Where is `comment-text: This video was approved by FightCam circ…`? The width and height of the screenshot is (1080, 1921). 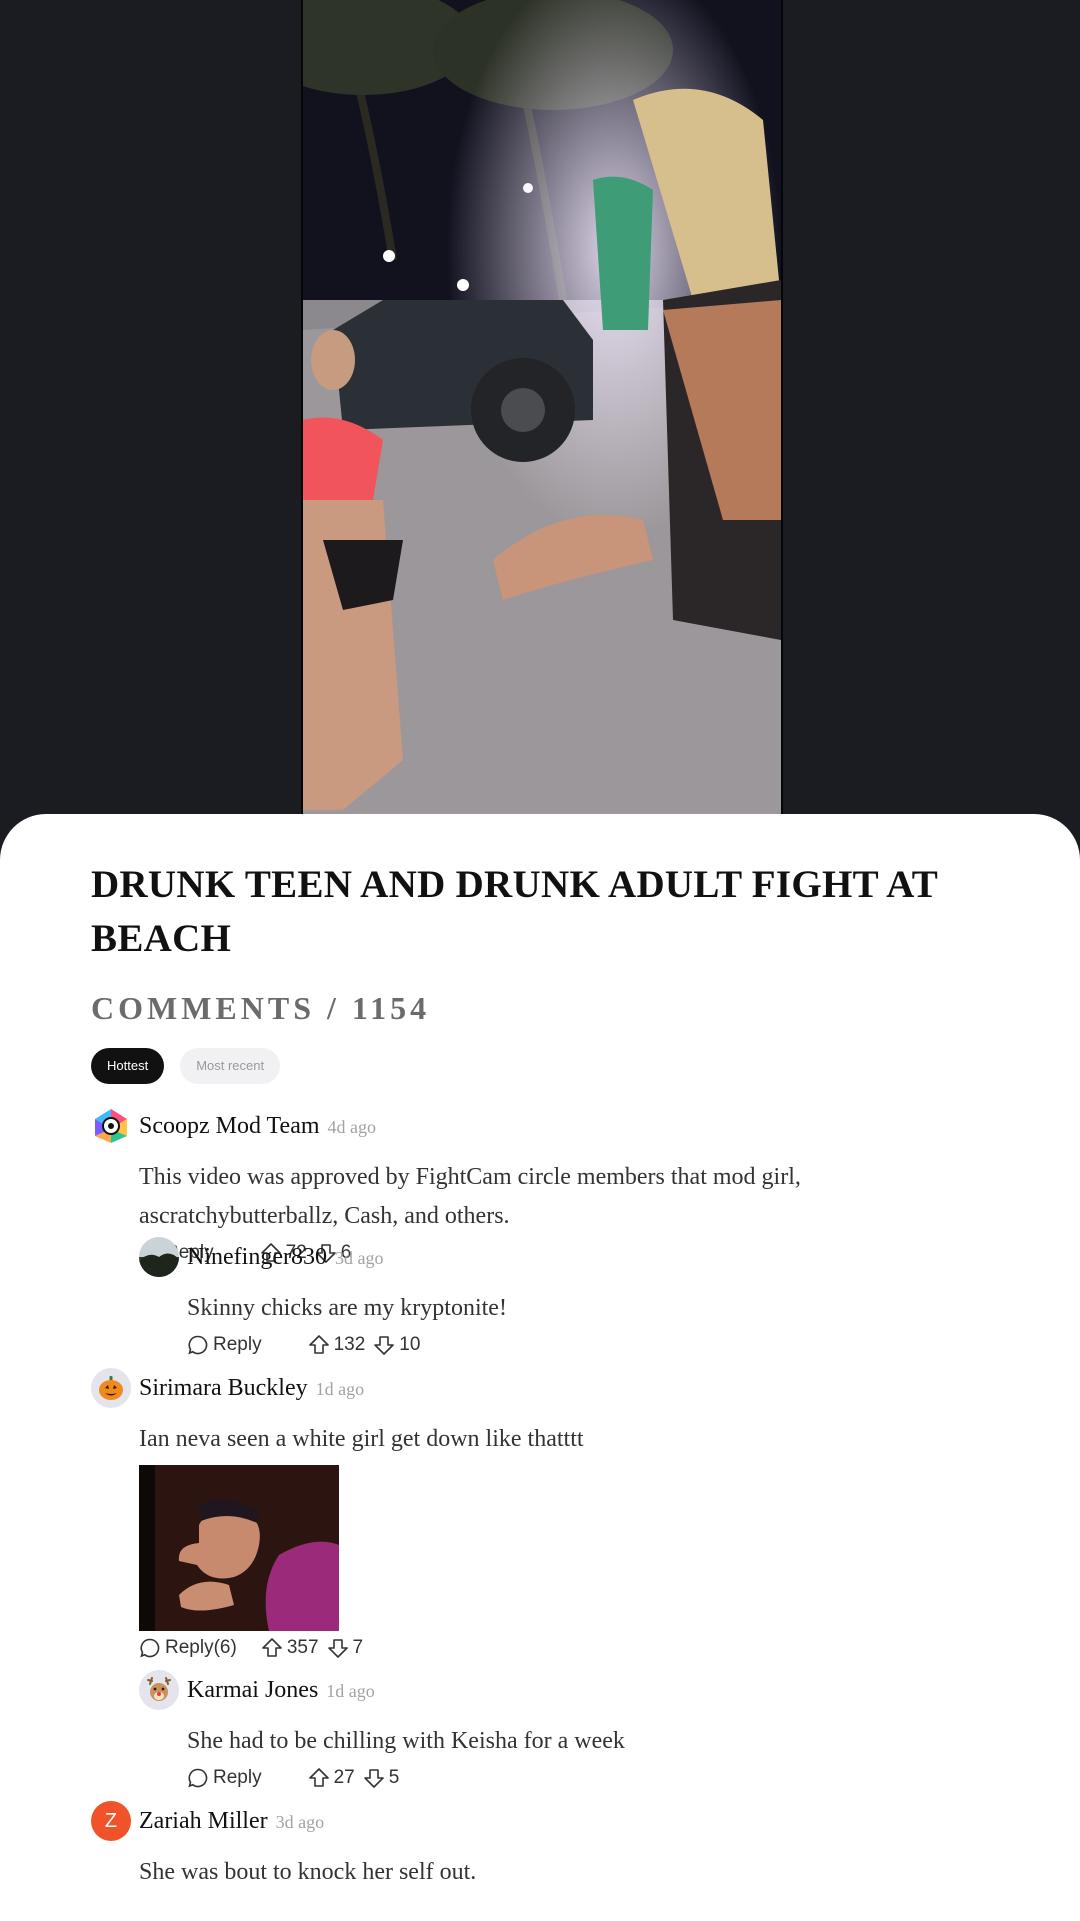 comment-text: This video was approved by FightCam circ… is located at coordinates (470, 1196).